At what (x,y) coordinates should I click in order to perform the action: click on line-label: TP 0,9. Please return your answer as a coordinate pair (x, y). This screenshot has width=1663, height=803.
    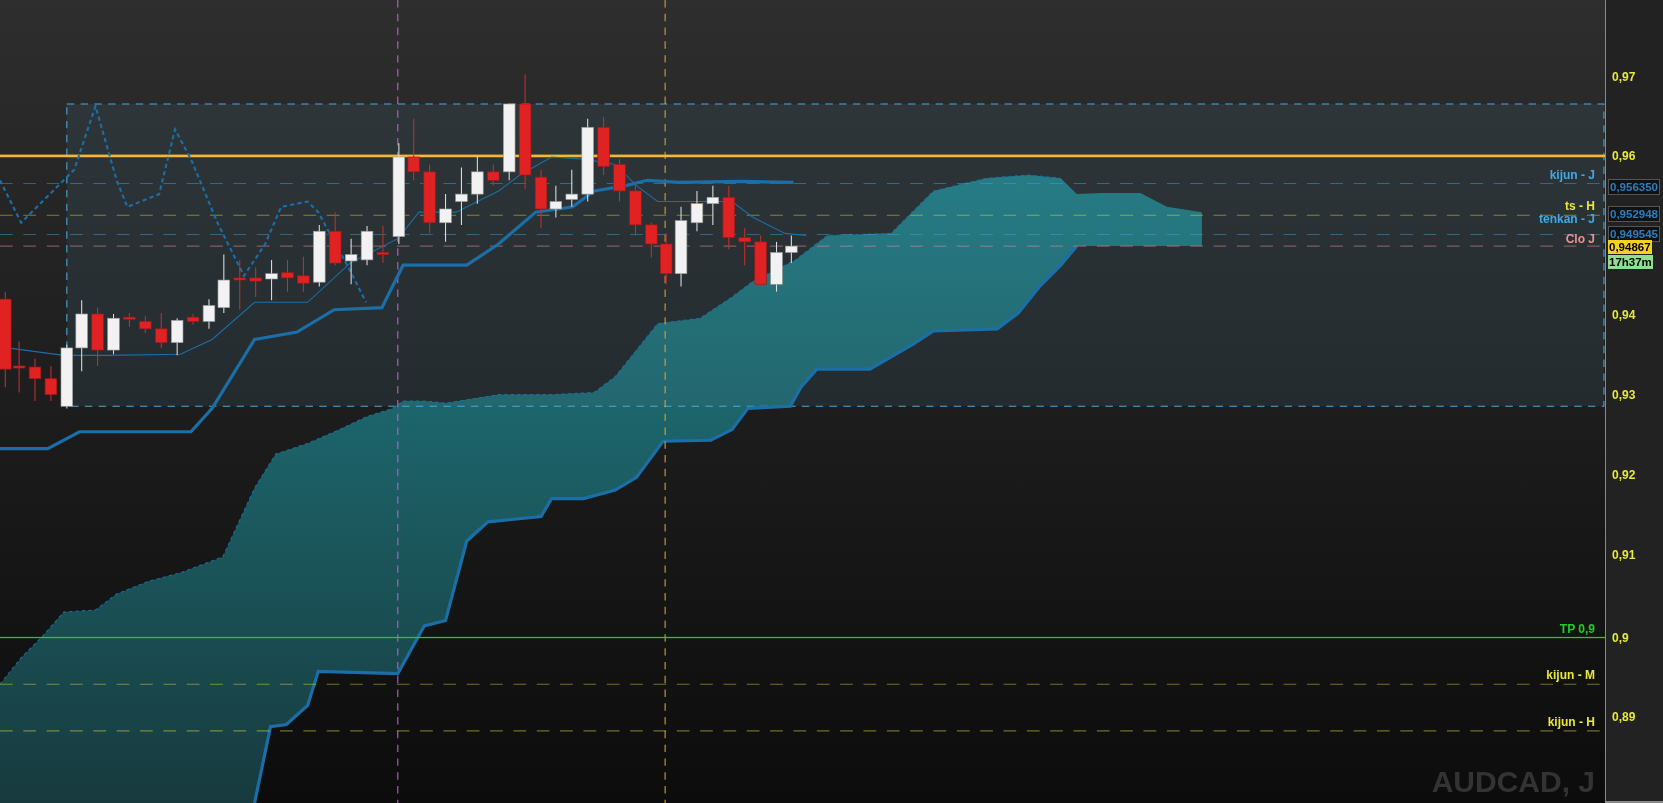
    Looking at the image, I should click on (1577, 629).